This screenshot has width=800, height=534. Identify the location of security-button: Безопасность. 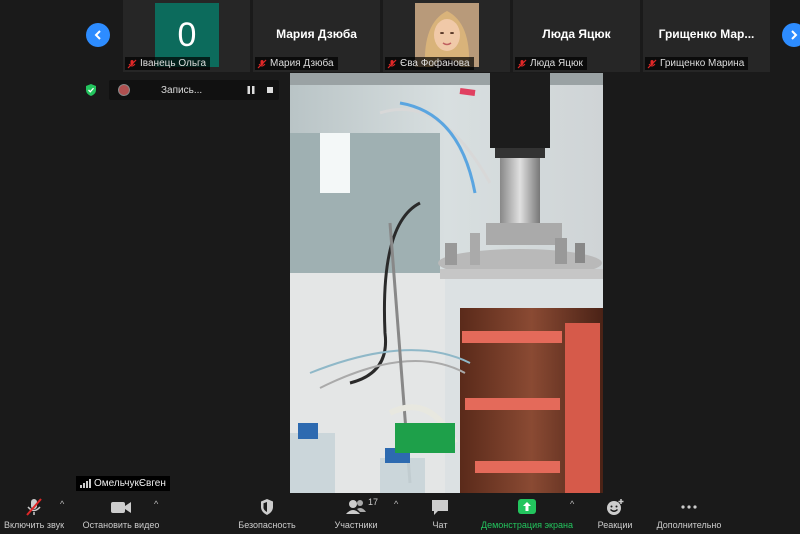
(267, 513).